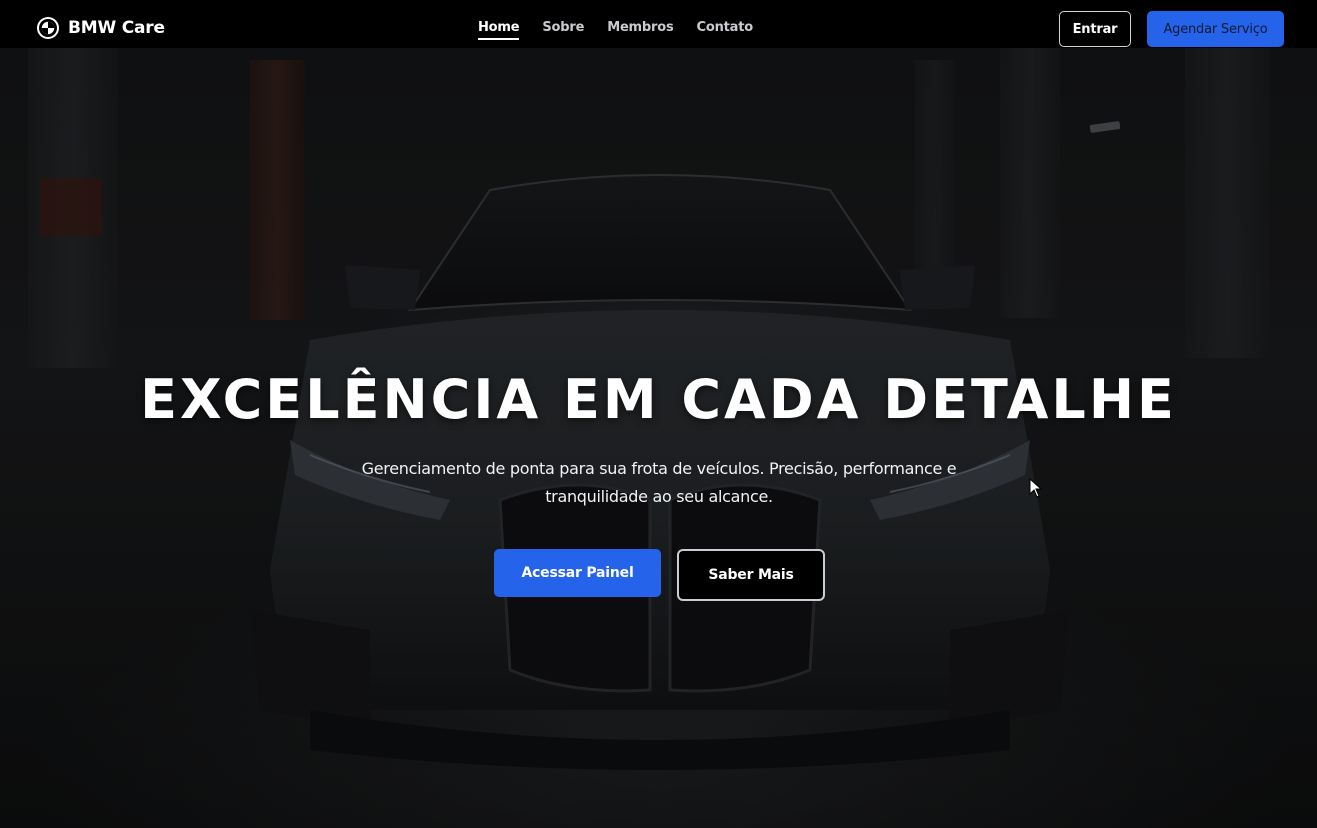  What do you see at coordinates (1095, 29) in the screenshot?
I see `login-button: Entrar` at bounding box center [1095, 29].